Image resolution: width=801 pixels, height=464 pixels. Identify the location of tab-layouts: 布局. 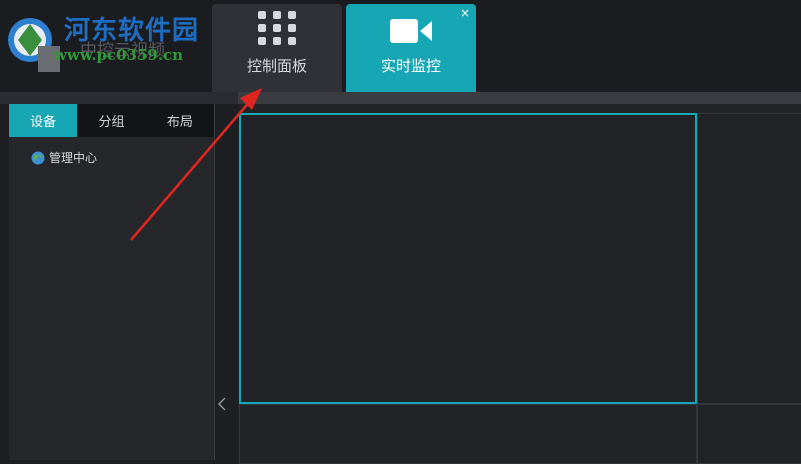
(180, 120).